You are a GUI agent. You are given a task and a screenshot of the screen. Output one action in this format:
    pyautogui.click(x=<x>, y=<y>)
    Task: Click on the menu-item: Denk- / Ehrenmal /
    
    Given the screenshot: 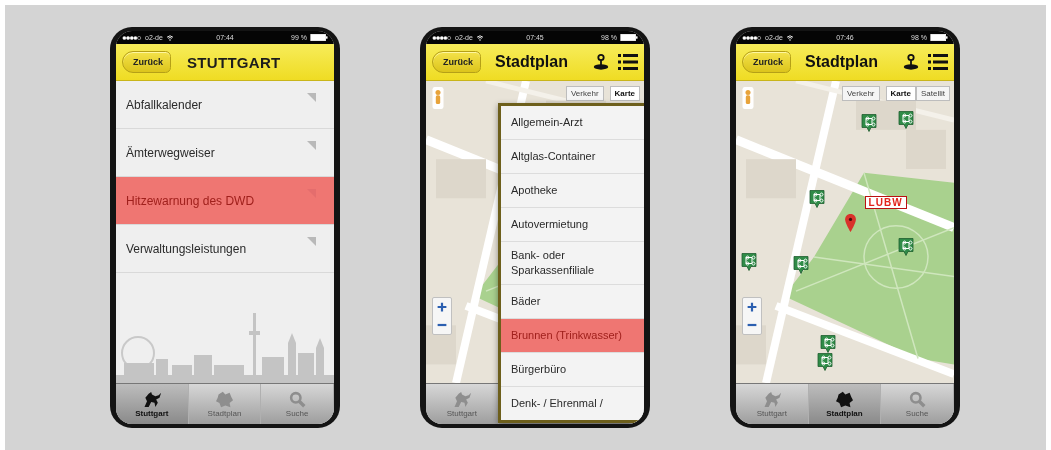 What is the action you would take?
    pyautogui.click(x=572, y=403)
    